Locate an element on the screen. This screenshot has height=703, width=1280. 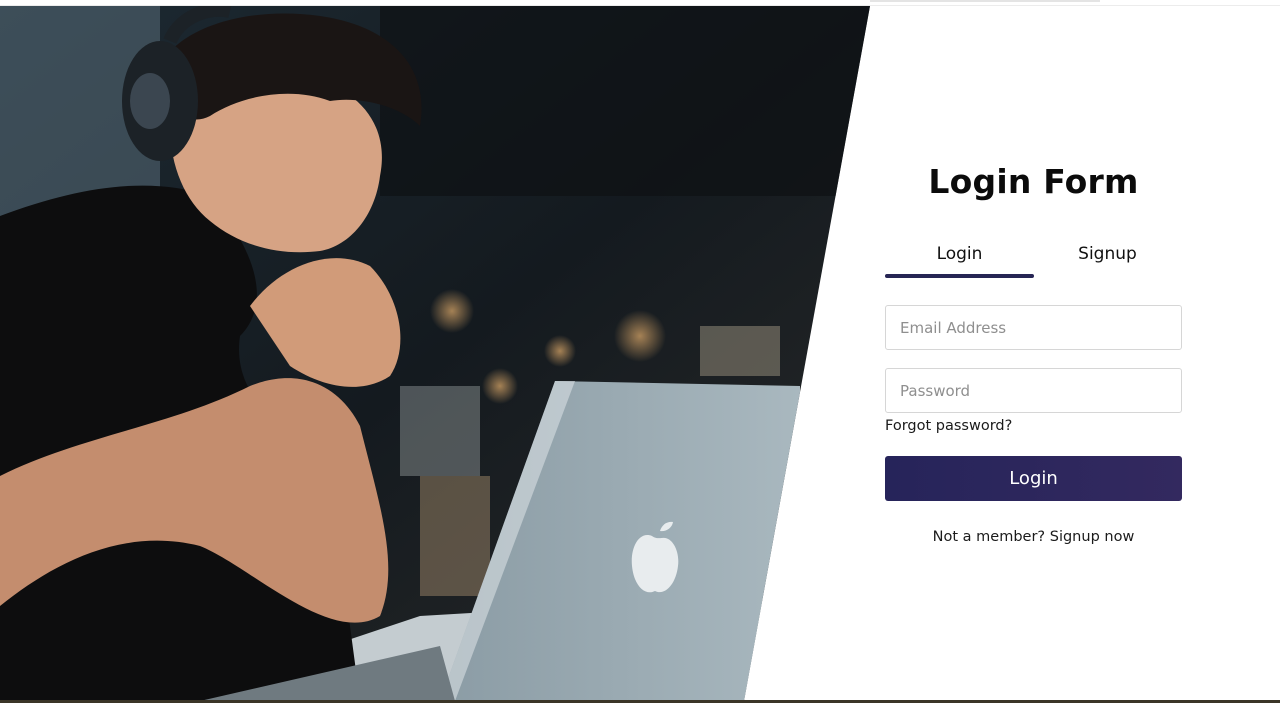
email-input is located at coordinates (1033, 327).